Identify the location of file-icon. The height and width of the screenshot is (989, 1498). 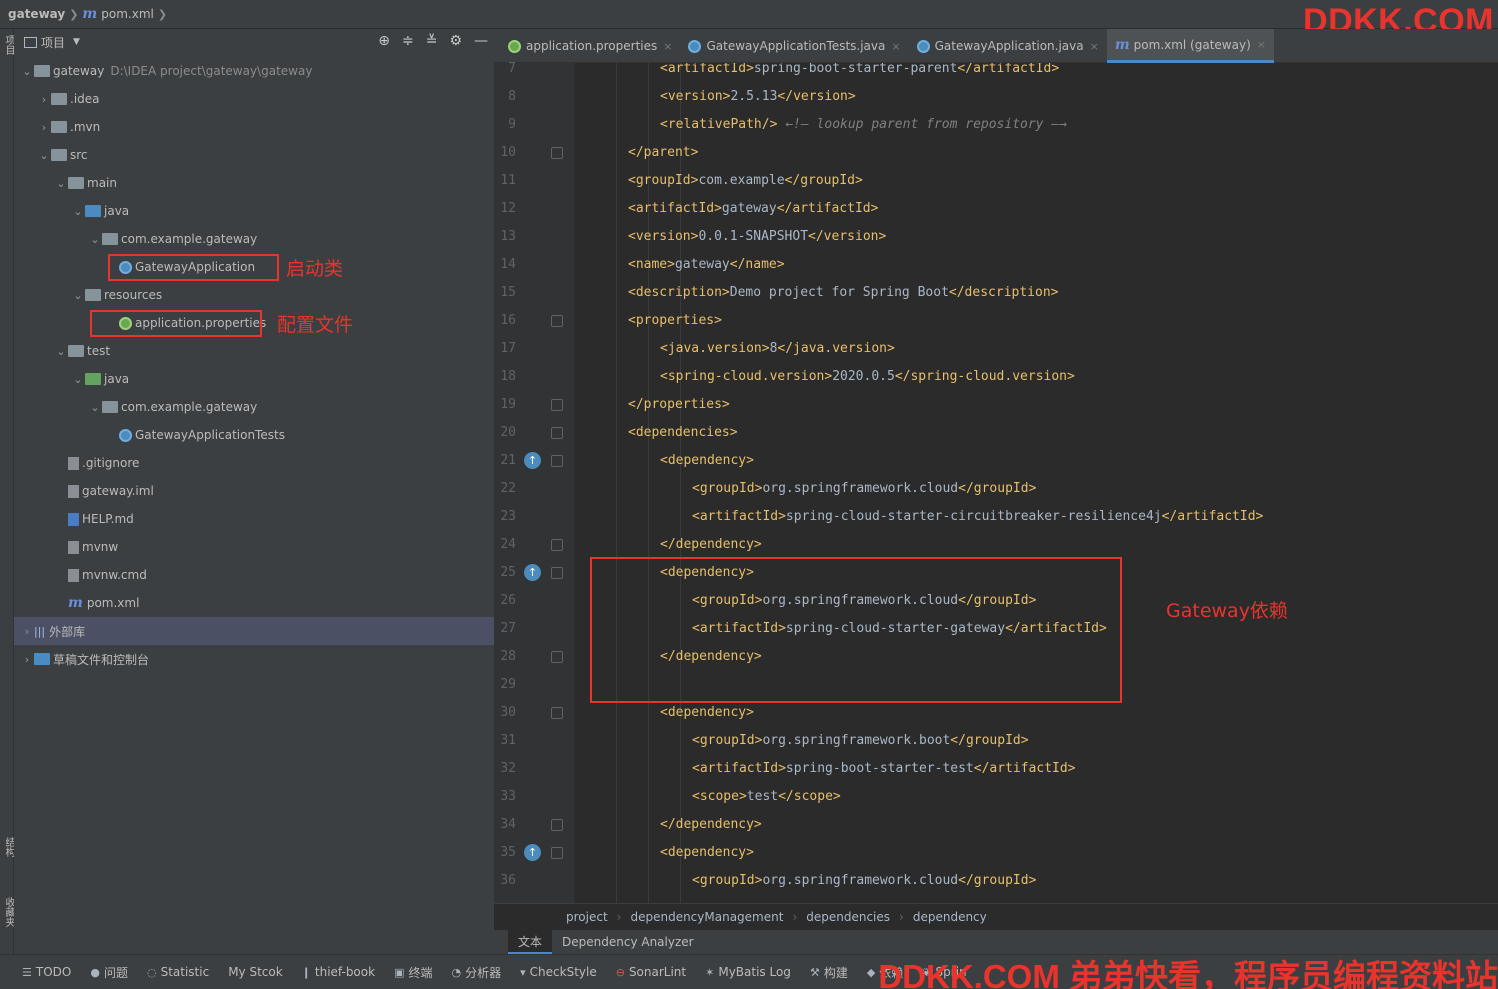
(73, 491).